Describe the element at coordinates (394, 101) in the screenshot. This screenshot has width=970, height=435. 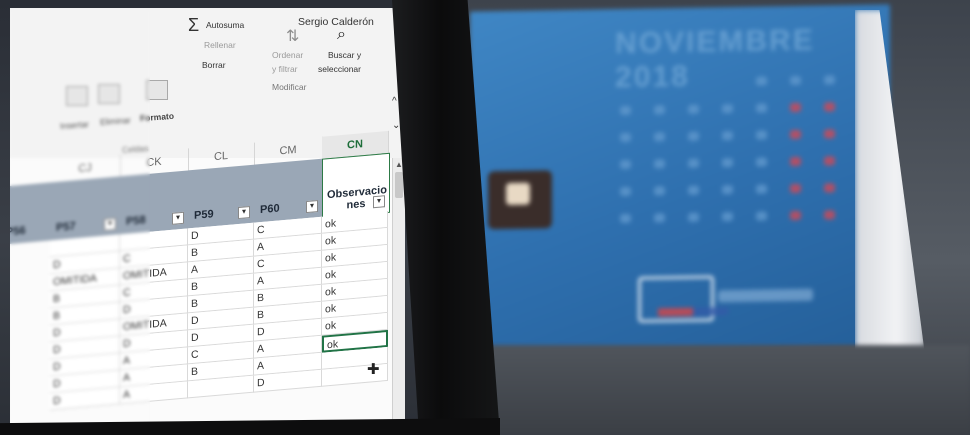
I see `collapse-ribbon-icon: ^` at that location.